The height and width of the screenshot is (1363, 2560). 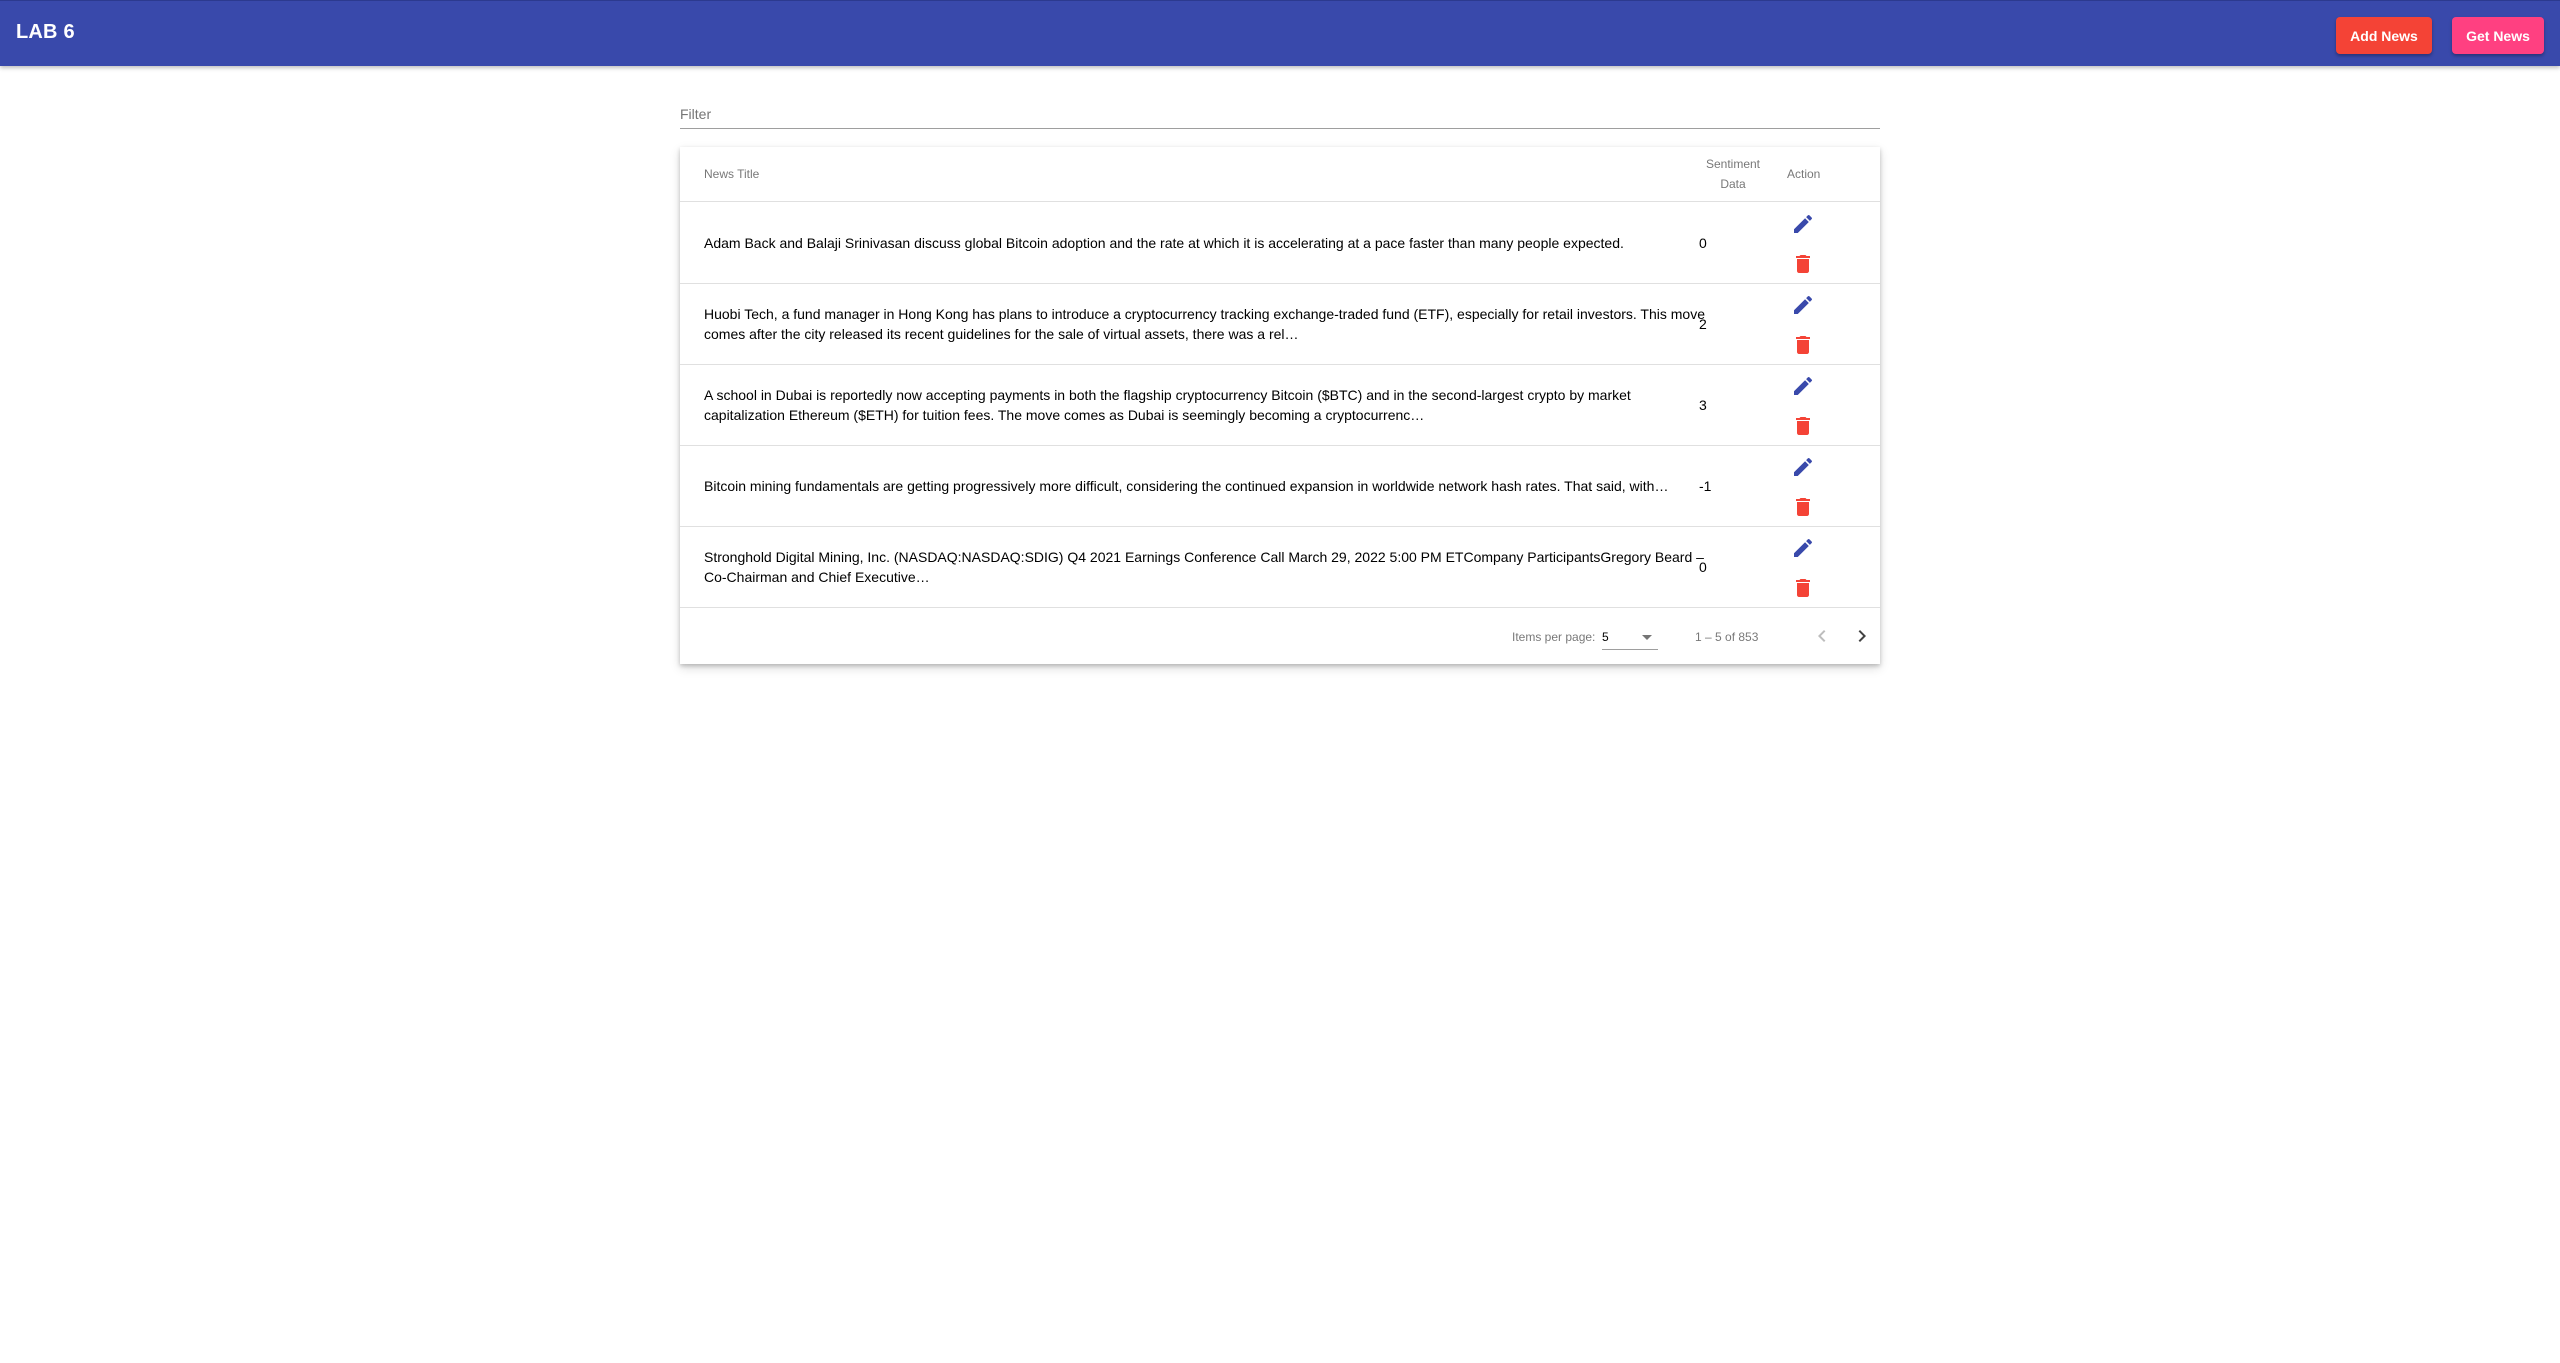 I want to click on column-header-news-title: News Title, so click(x=731, y=174).